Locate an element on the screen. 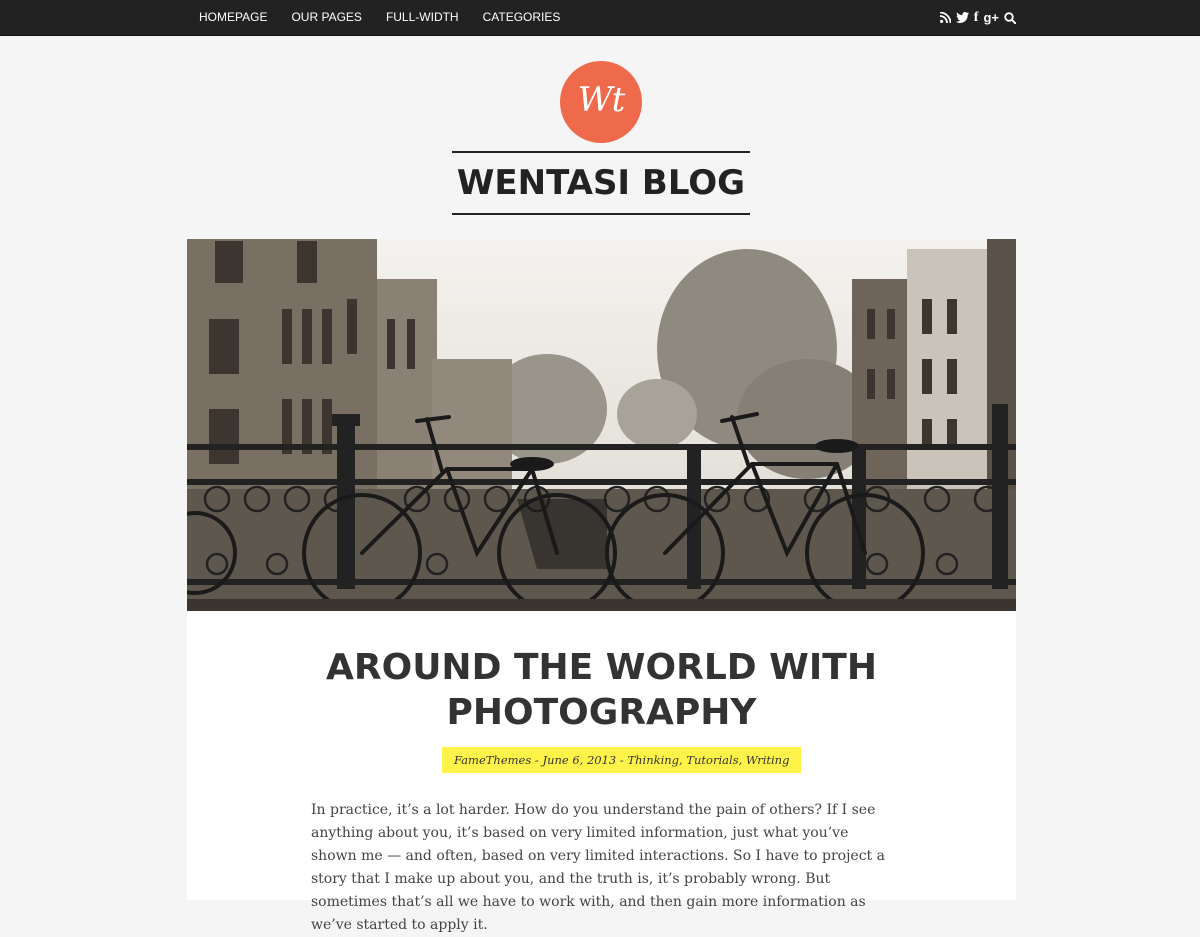  post-author-link: FameThemes is located at coordinates (492, 760).